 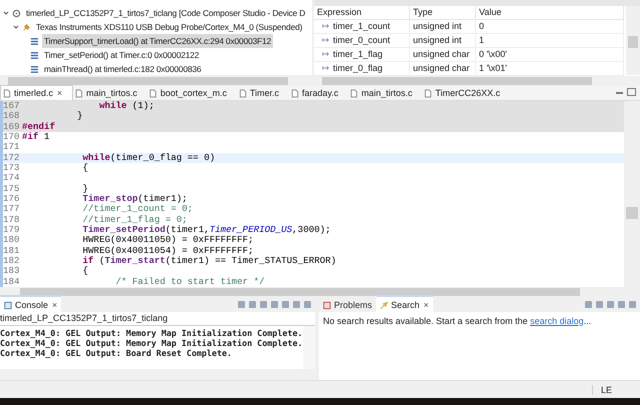 I want to click on panel-tab: Search ×, so click(x=404, y=304).